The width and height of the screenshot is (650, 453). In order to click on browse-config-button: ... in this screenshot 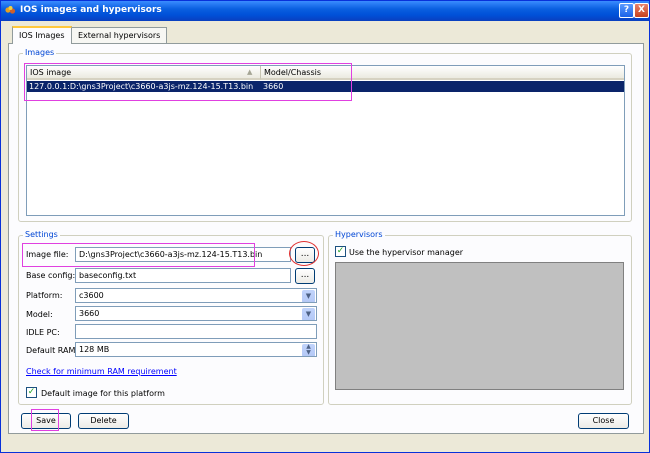, I will do `click(305, 276)`.